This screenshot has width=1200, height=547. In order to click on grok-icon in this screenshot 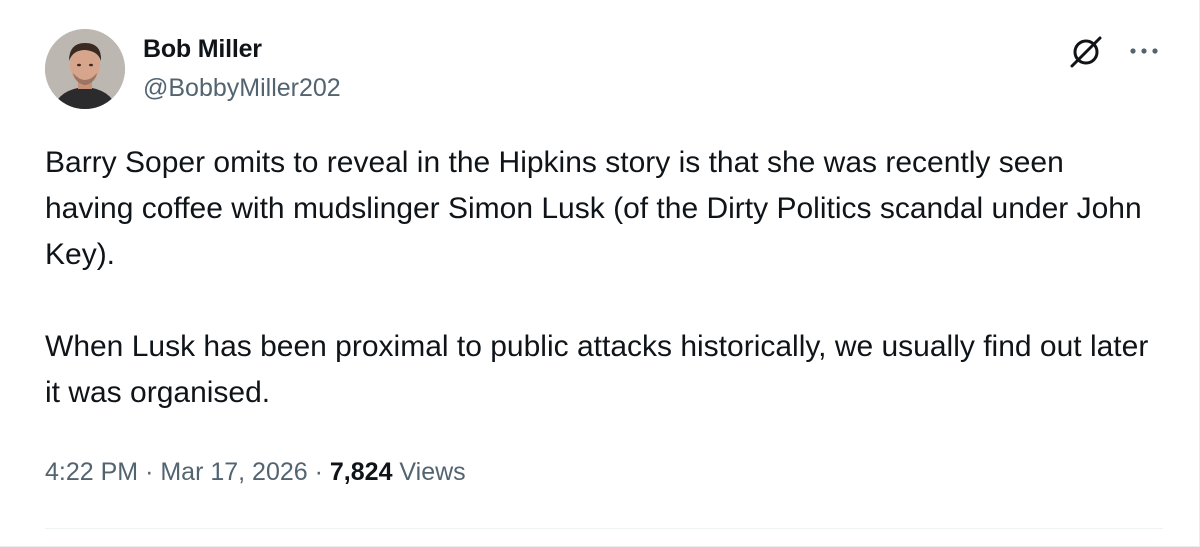, I will do `click(1086, 52)`.